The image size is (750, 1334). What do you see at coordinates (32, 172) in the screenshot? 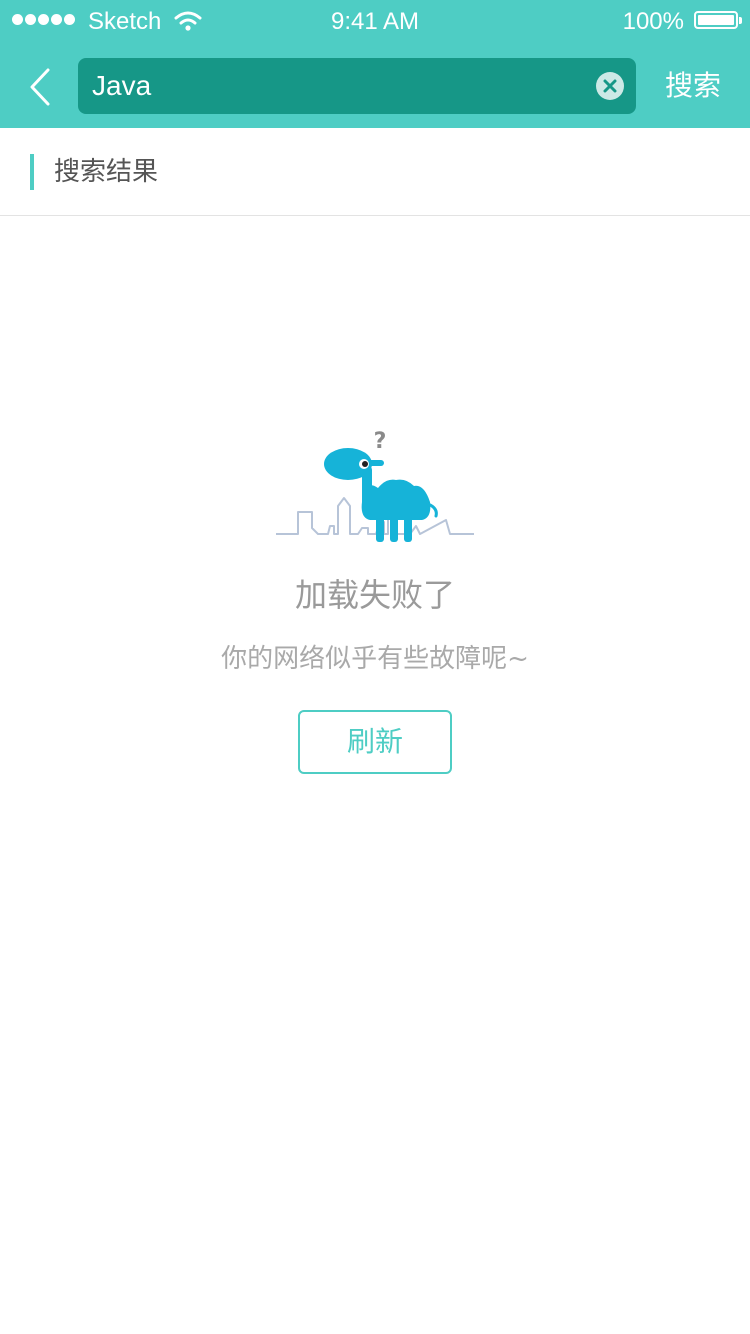
I see `section-accent-bar` at bounding box center [32, 172].